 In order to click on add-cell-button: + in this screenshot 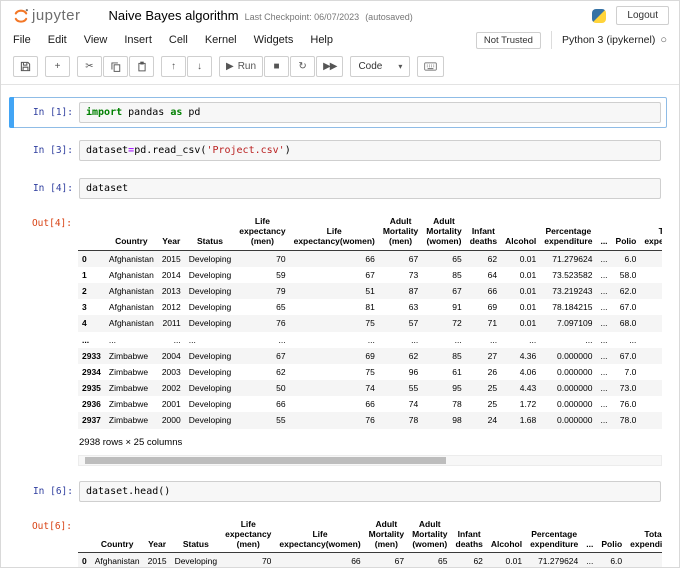, I will do `click(57, 66)`.